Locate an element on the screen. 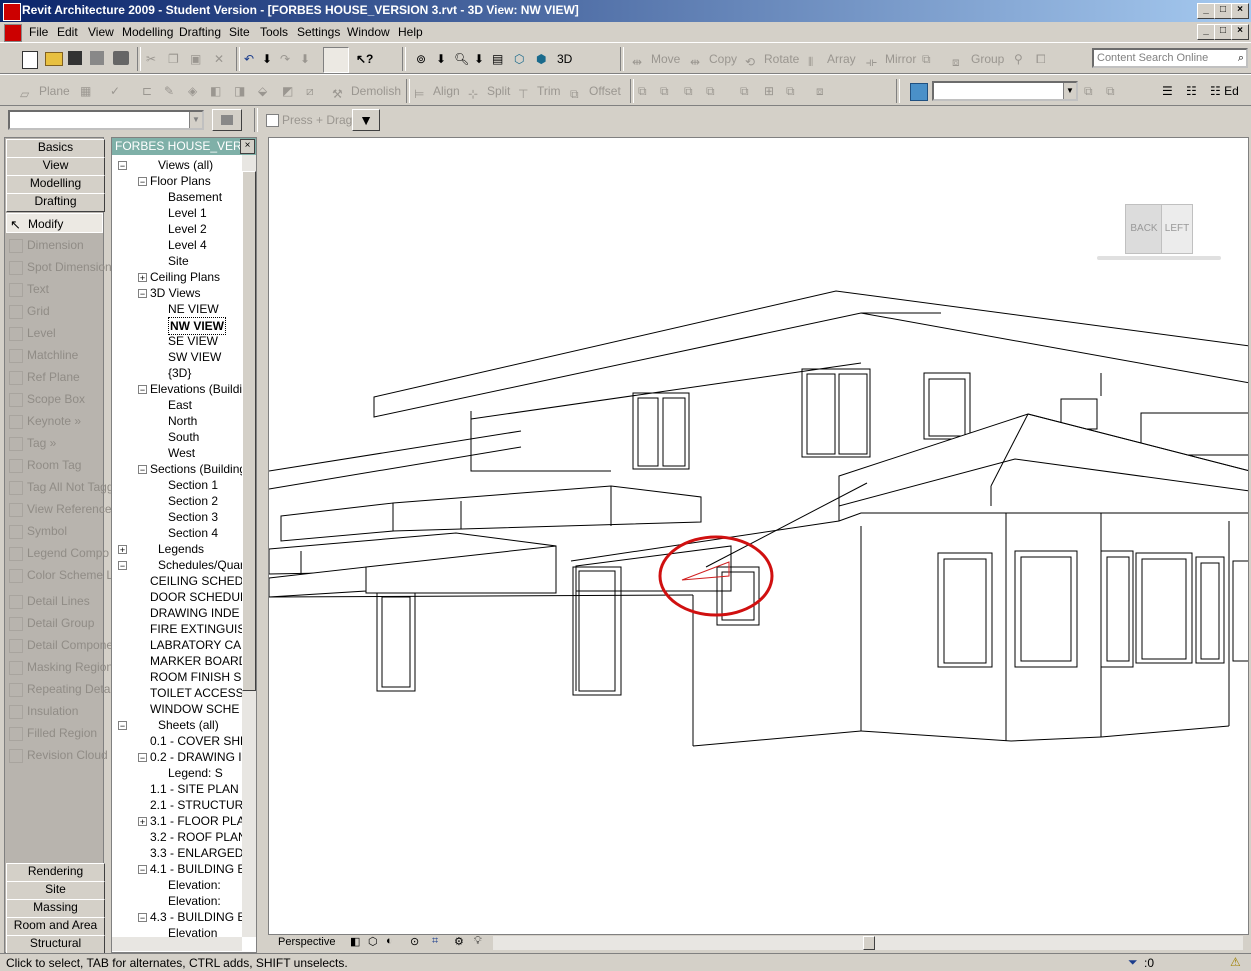 The height and width of the screenshot is (971, 1251). tool-scope-box: Scope Box is located at coordinates (47, 399).